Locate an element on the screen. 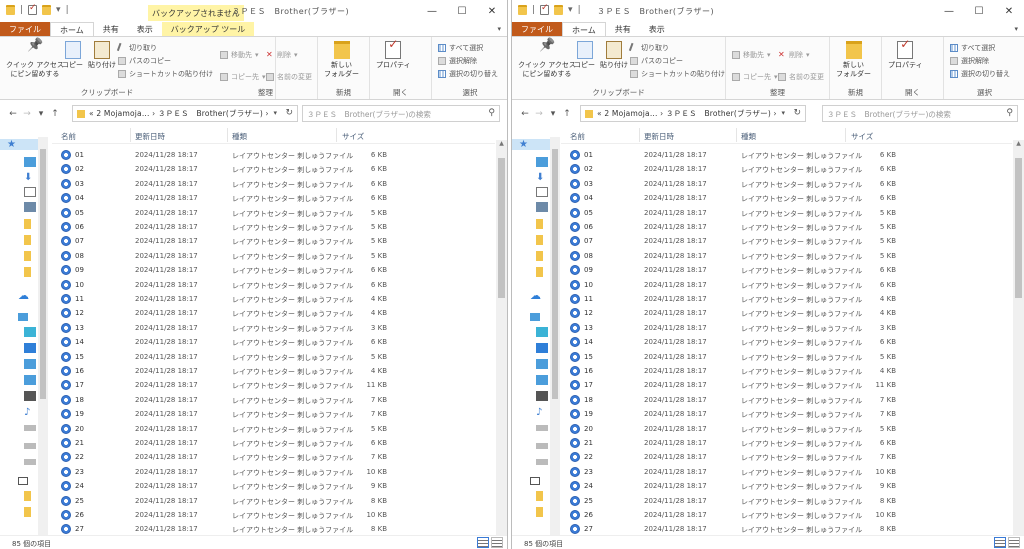  tab-file: ファイル is located at coordinates (537, 29).